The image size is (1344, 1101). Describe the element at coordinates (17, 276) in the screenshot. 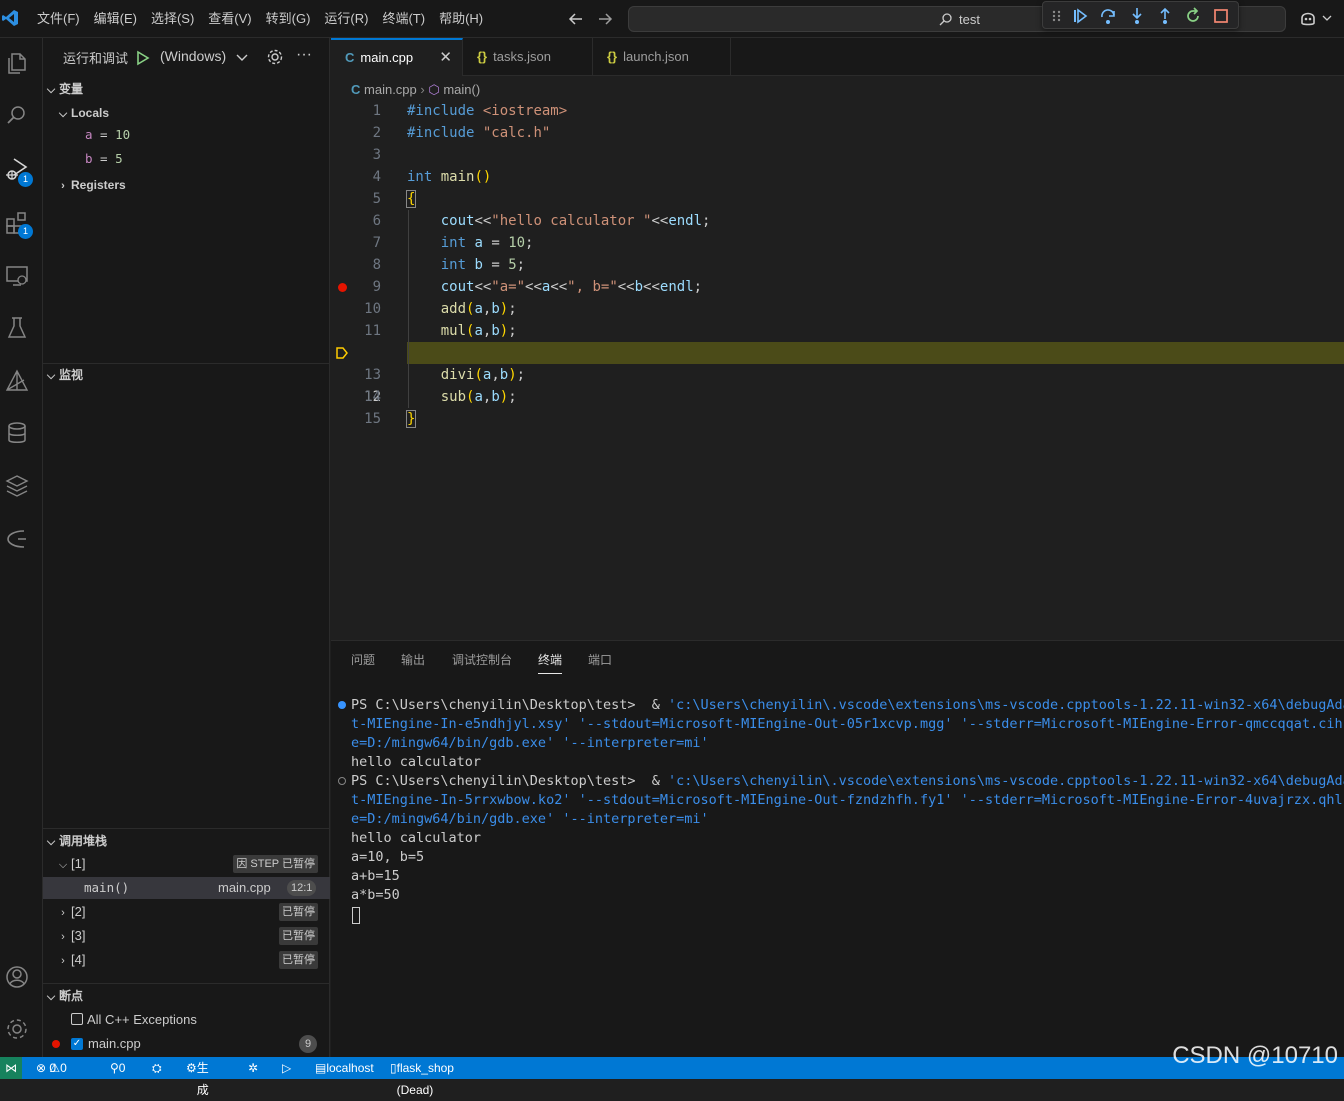

I see `remote-explorer-icon` at that location.